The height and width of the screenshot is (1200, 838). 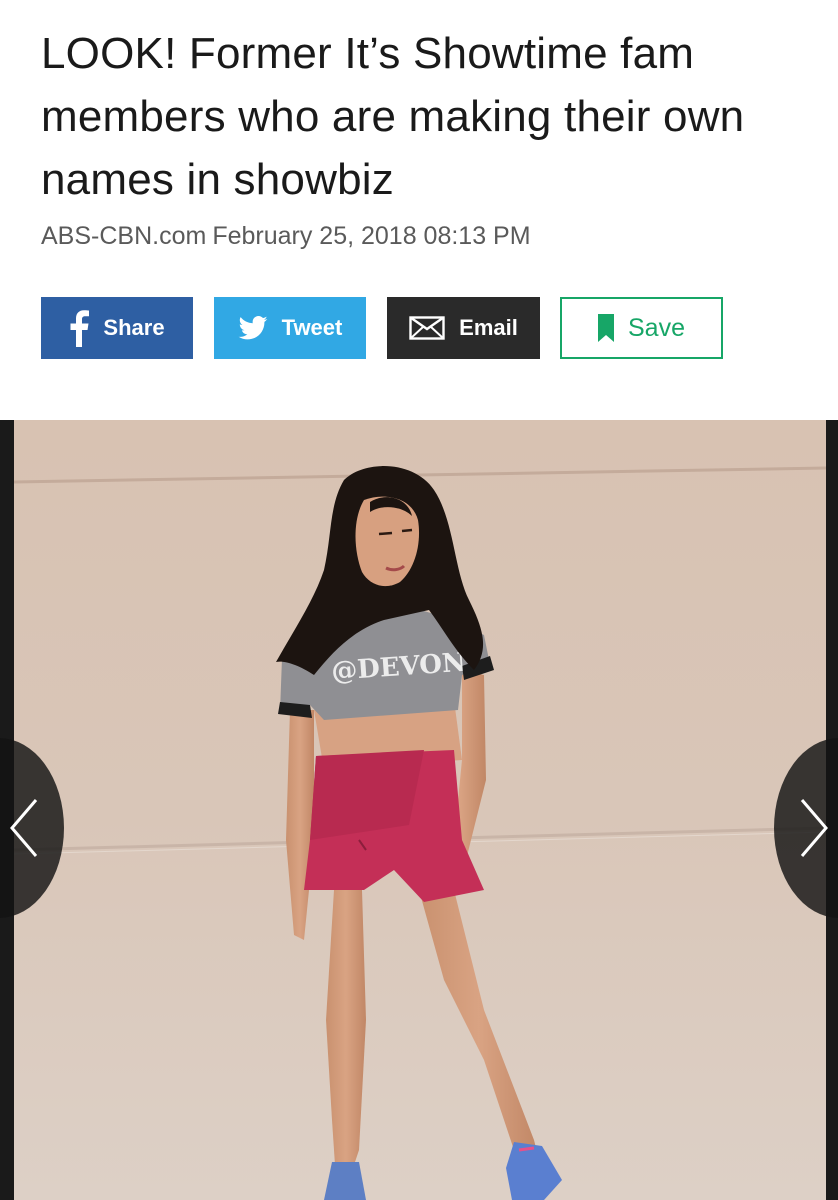 I want to click on tweet-label: Tweet, so click(x=312, y=327).